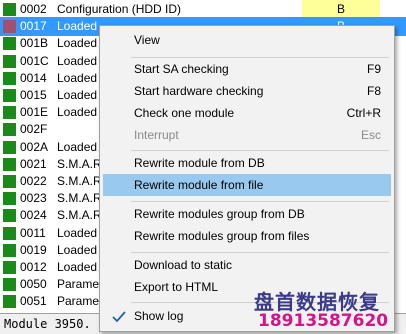 Image resolution: width=406 pixels, height=334 pixels. I want to click on checkmark-icon, so click(119, 317).